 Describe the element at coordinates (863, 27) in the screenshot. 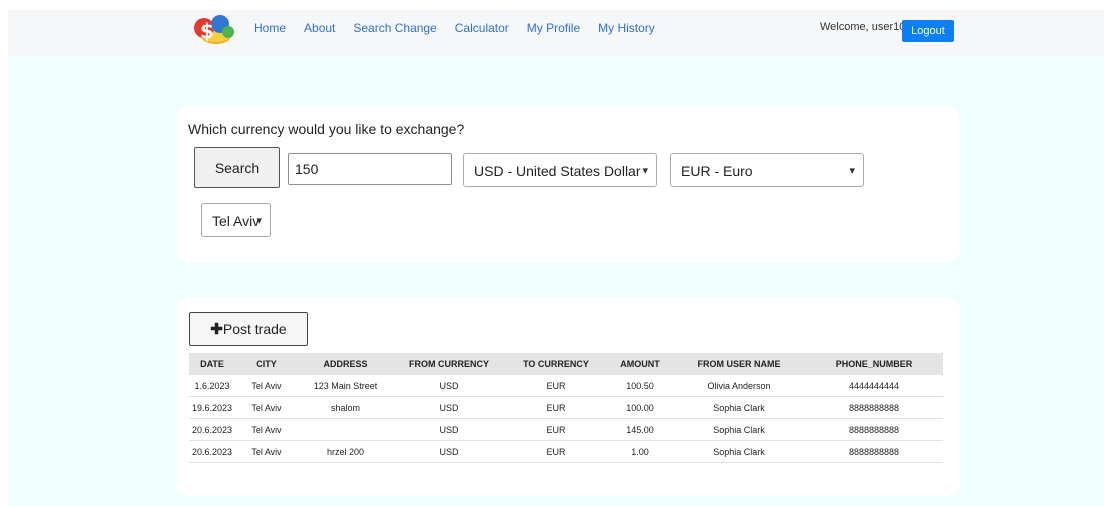

I see `welcome-text: Welcome, user10!` at that location.